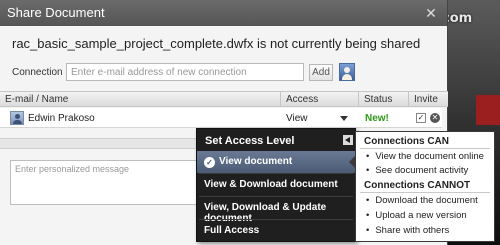 This screenshot has height=245, width=500. What do you see at coordinates (223, 13) in the screenshot?
I see `dialog-title: Share Document` at bounding box center [223, 13].